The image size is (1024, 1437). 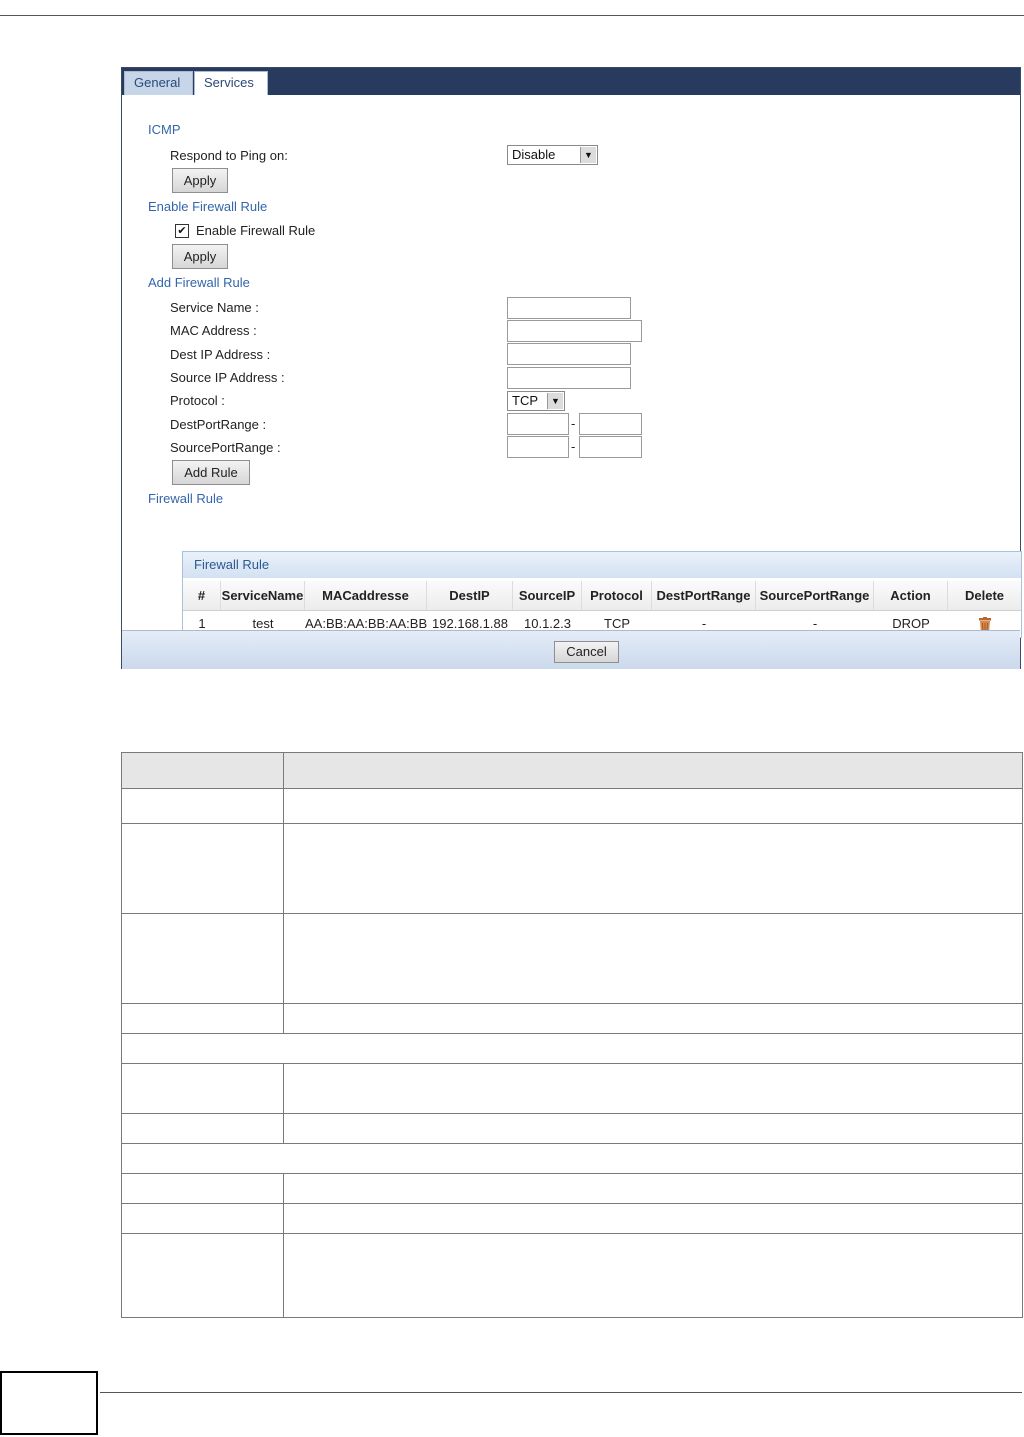 I want to click on enable-firewall-checkbox: ✔, so click(x=182, y=231).